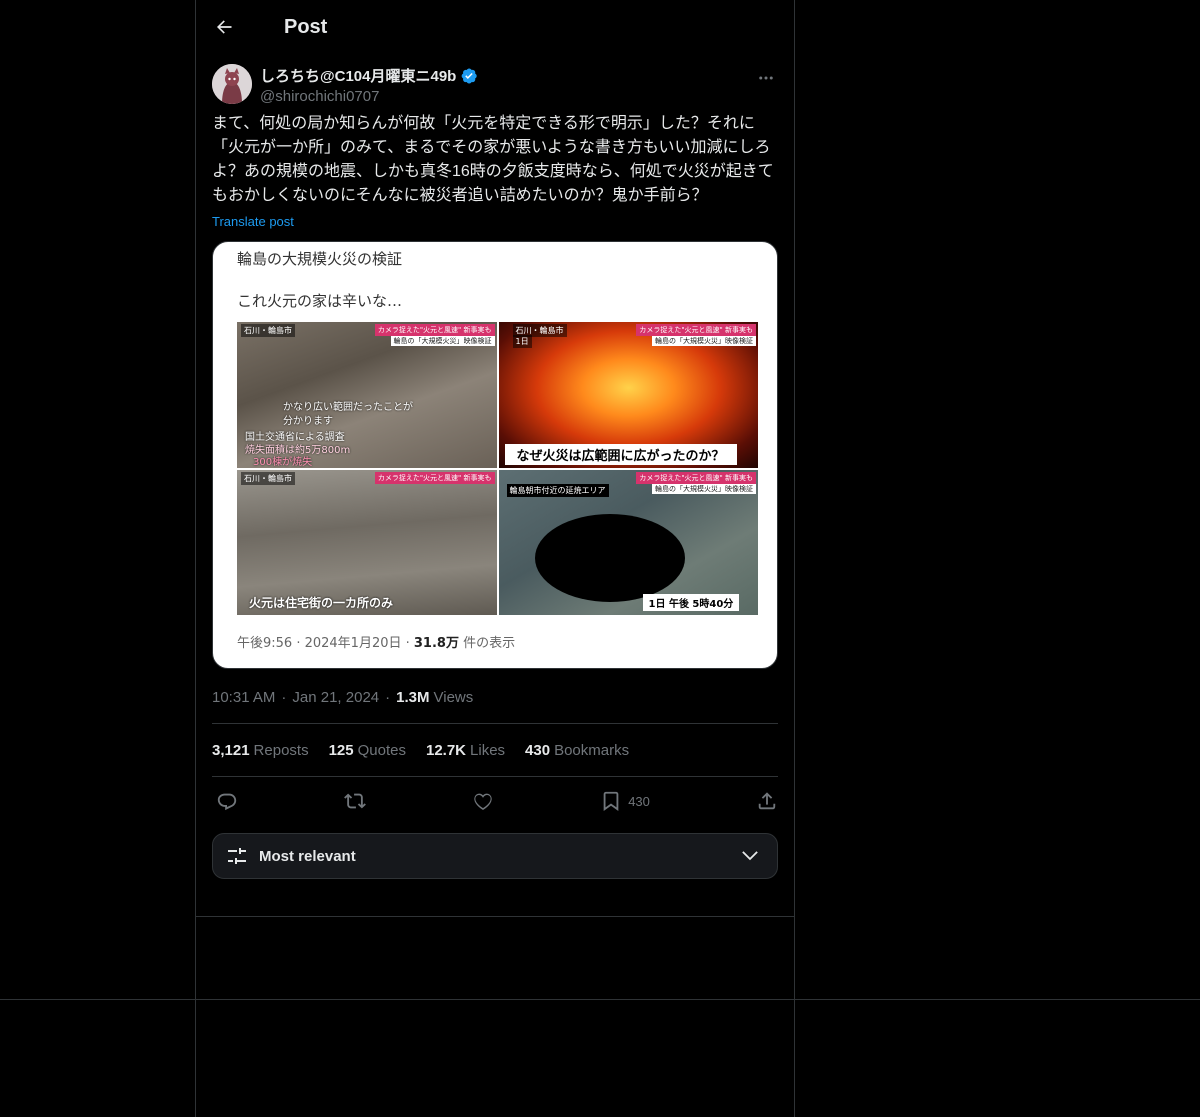 The height and width of the screenshot is (1117, 1200). I want to click on share-button, so click(767, 801).